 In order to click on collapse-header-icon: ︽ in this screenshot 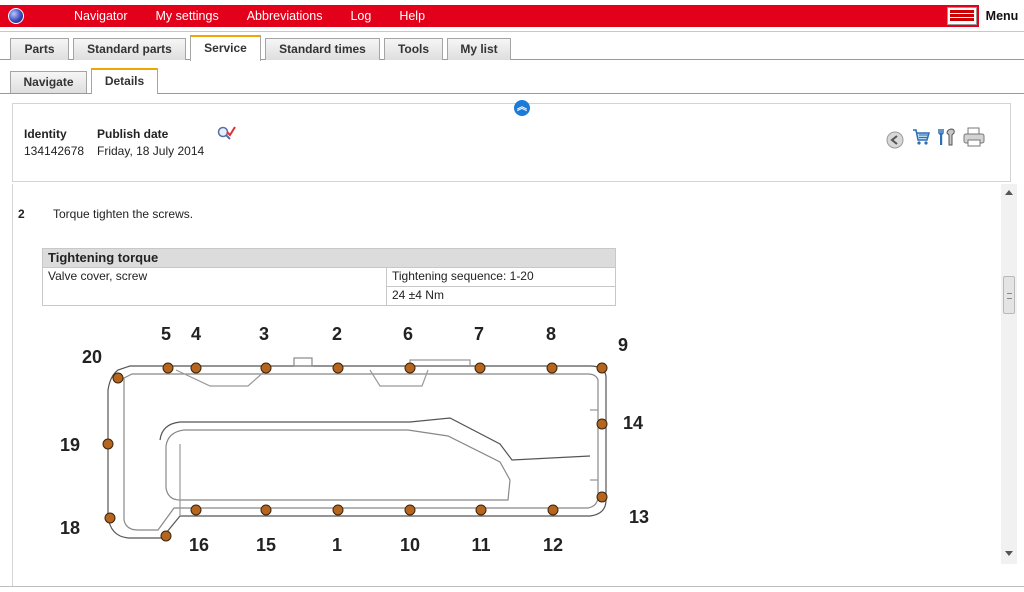, I will do `click(522, 108)`.